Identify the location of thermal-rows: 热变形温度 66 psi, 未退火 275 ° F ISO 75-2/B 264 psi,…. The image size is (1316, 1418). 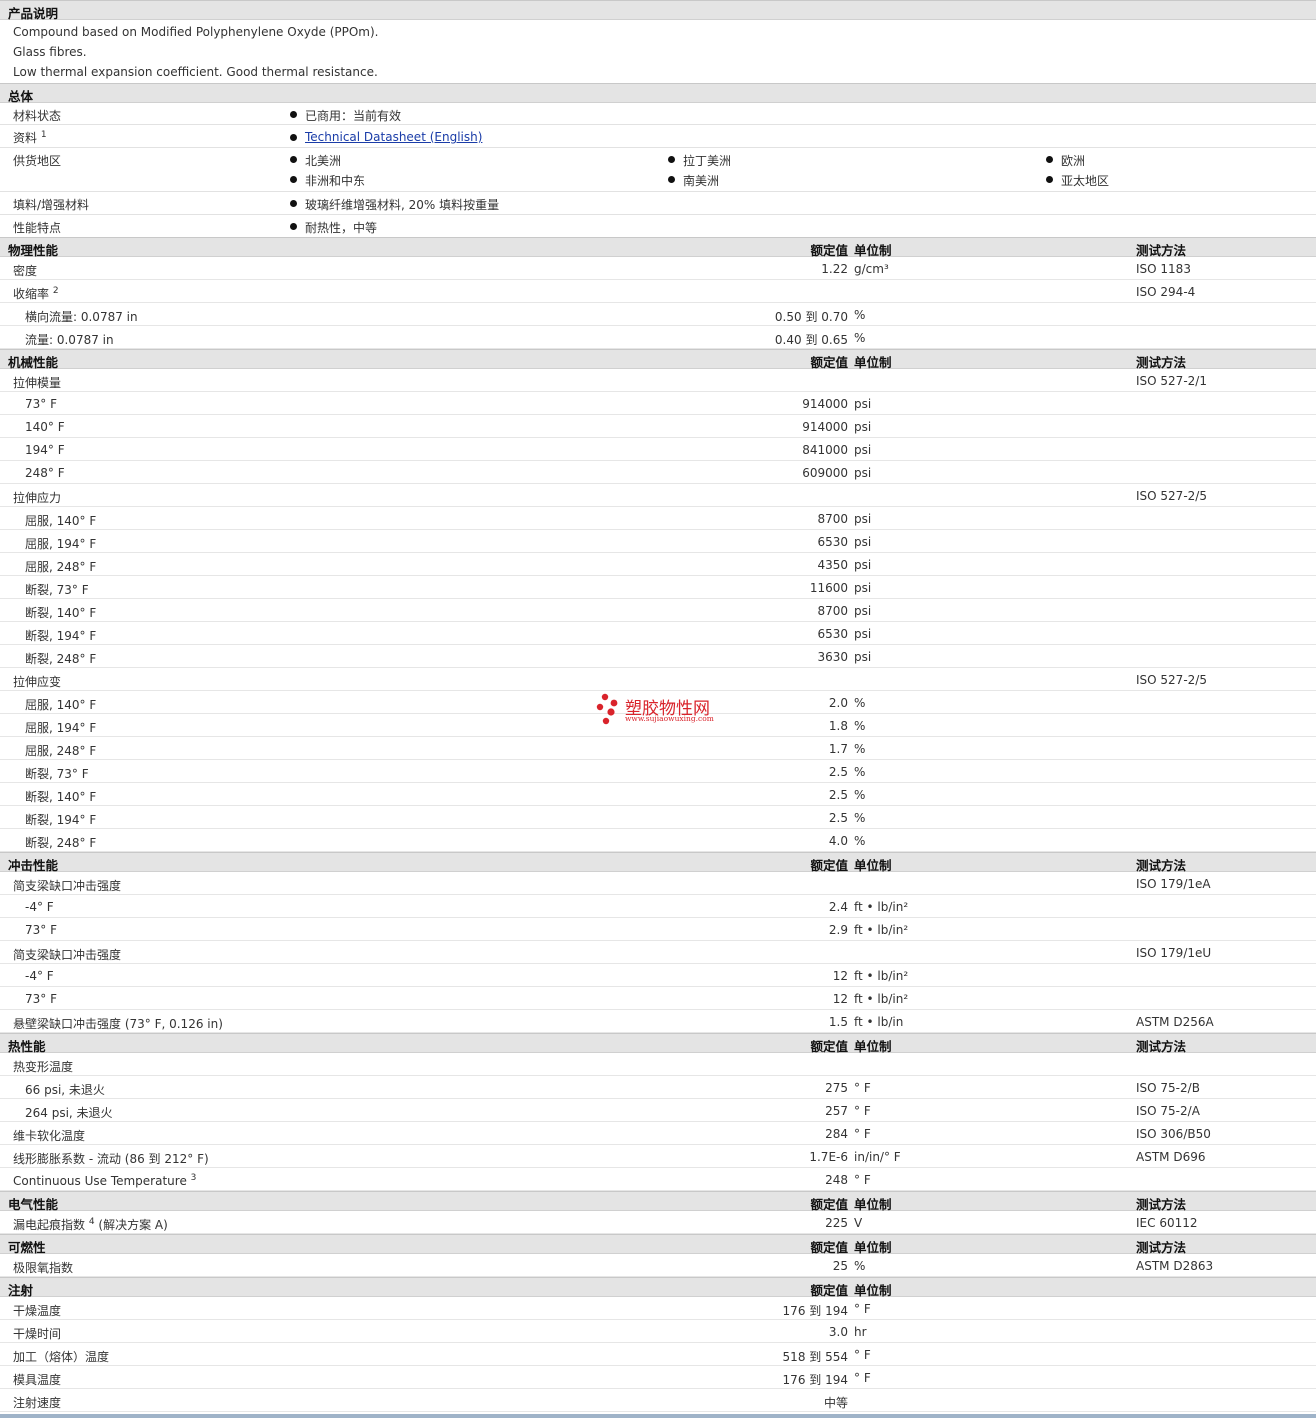
(658, 1122).